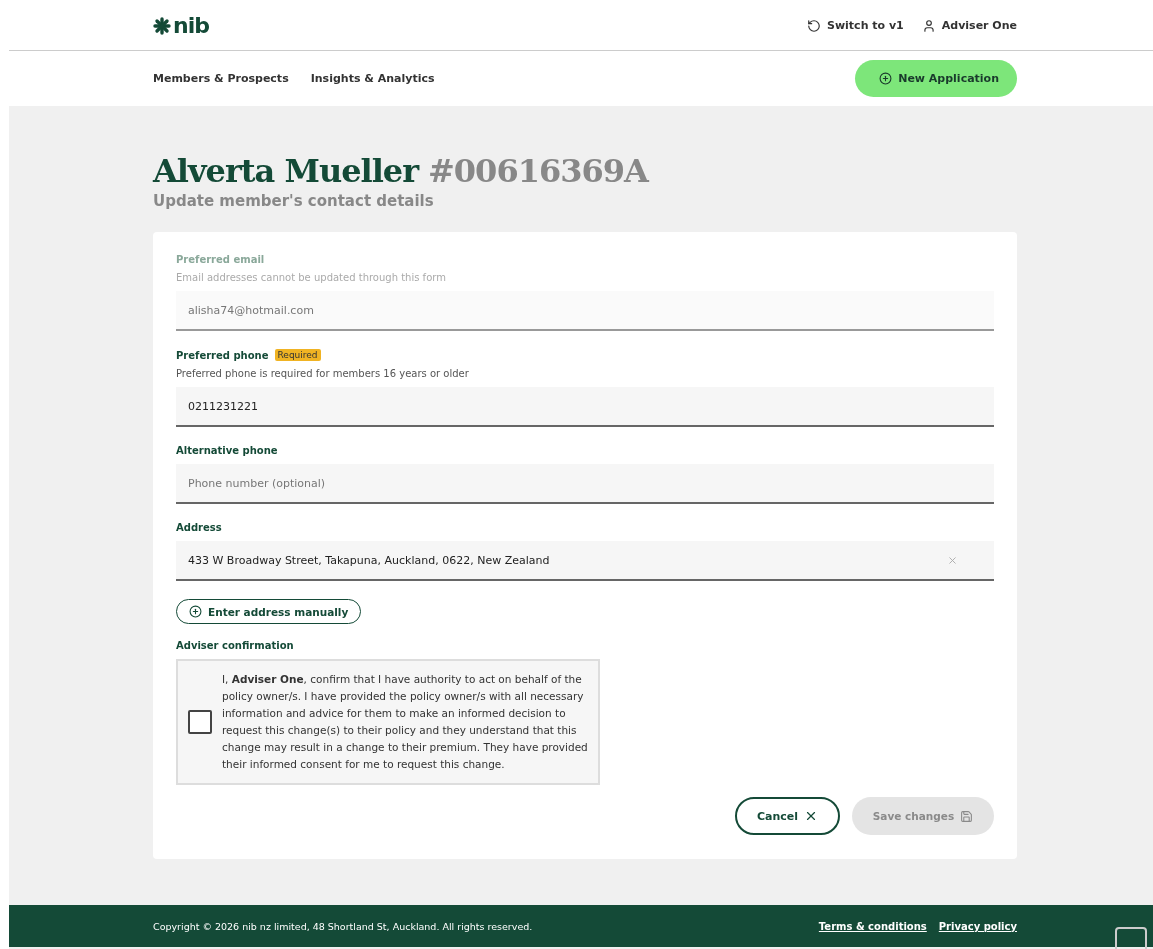  Describe the element at coordinates (220, 259) in the screenshot. I see `field-label: Preferred email` at that location.